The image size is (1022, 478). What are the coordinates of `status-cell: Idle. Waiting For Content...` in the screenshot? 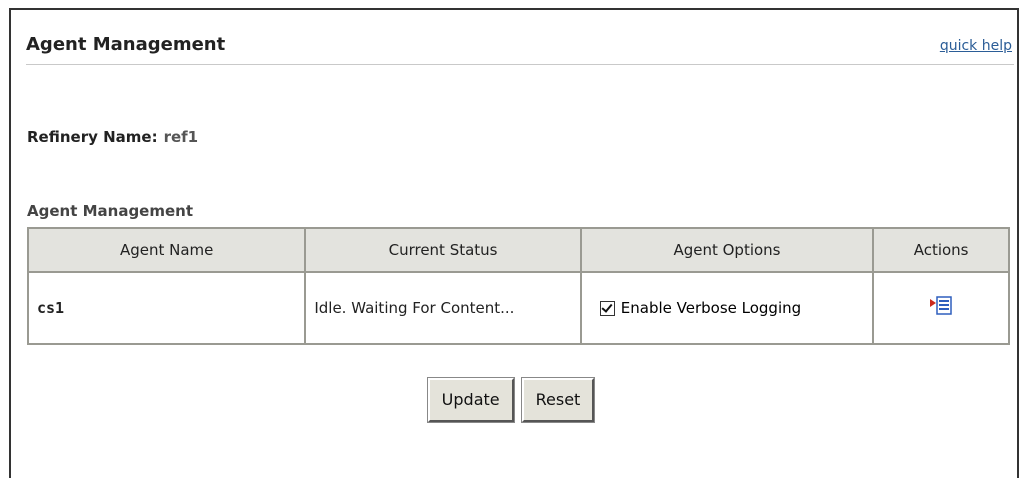 It's located at (443, 308).